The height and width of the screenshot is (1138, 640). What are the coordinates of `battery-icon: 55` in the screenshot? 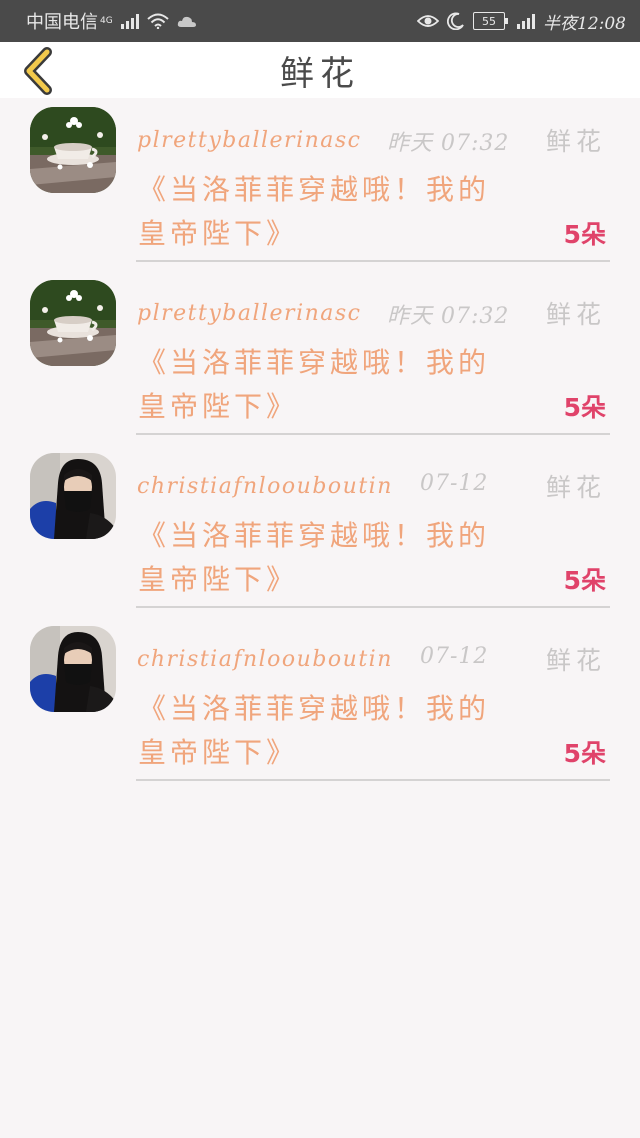 It's located at (490, 21).